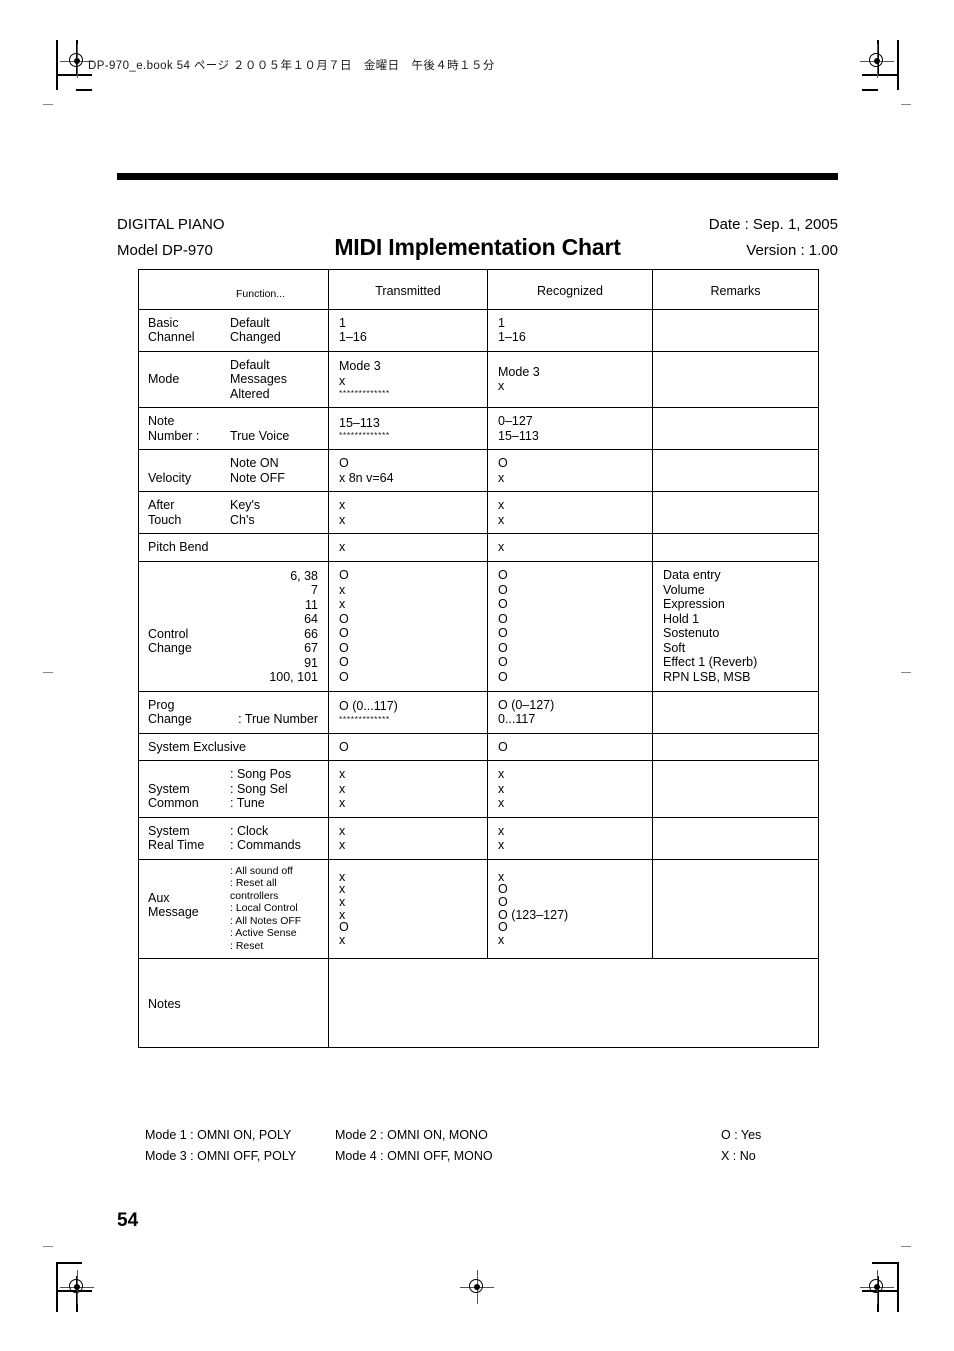 The image size is (954, 1351). What do you see at coordinates (260, 435) in the screenshot?
I see `row-sublabel-true-voice: True Voice` at bounding box center [260, 435].